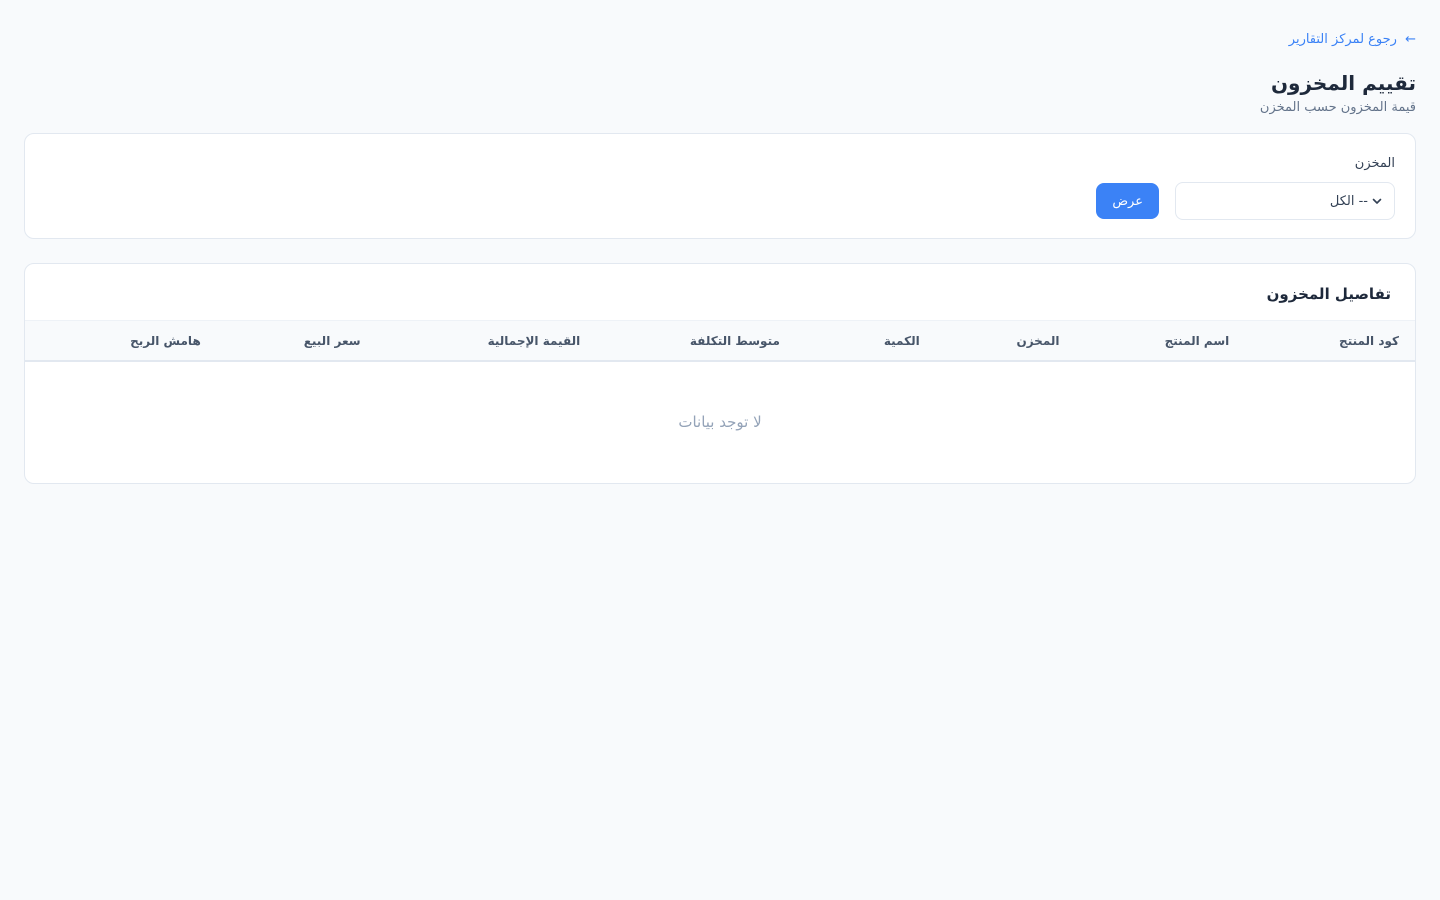  Describe the element at coordinates (121, 341) in the screenshot. I see `column-header-profit-margin: هامش الربح` at that location.